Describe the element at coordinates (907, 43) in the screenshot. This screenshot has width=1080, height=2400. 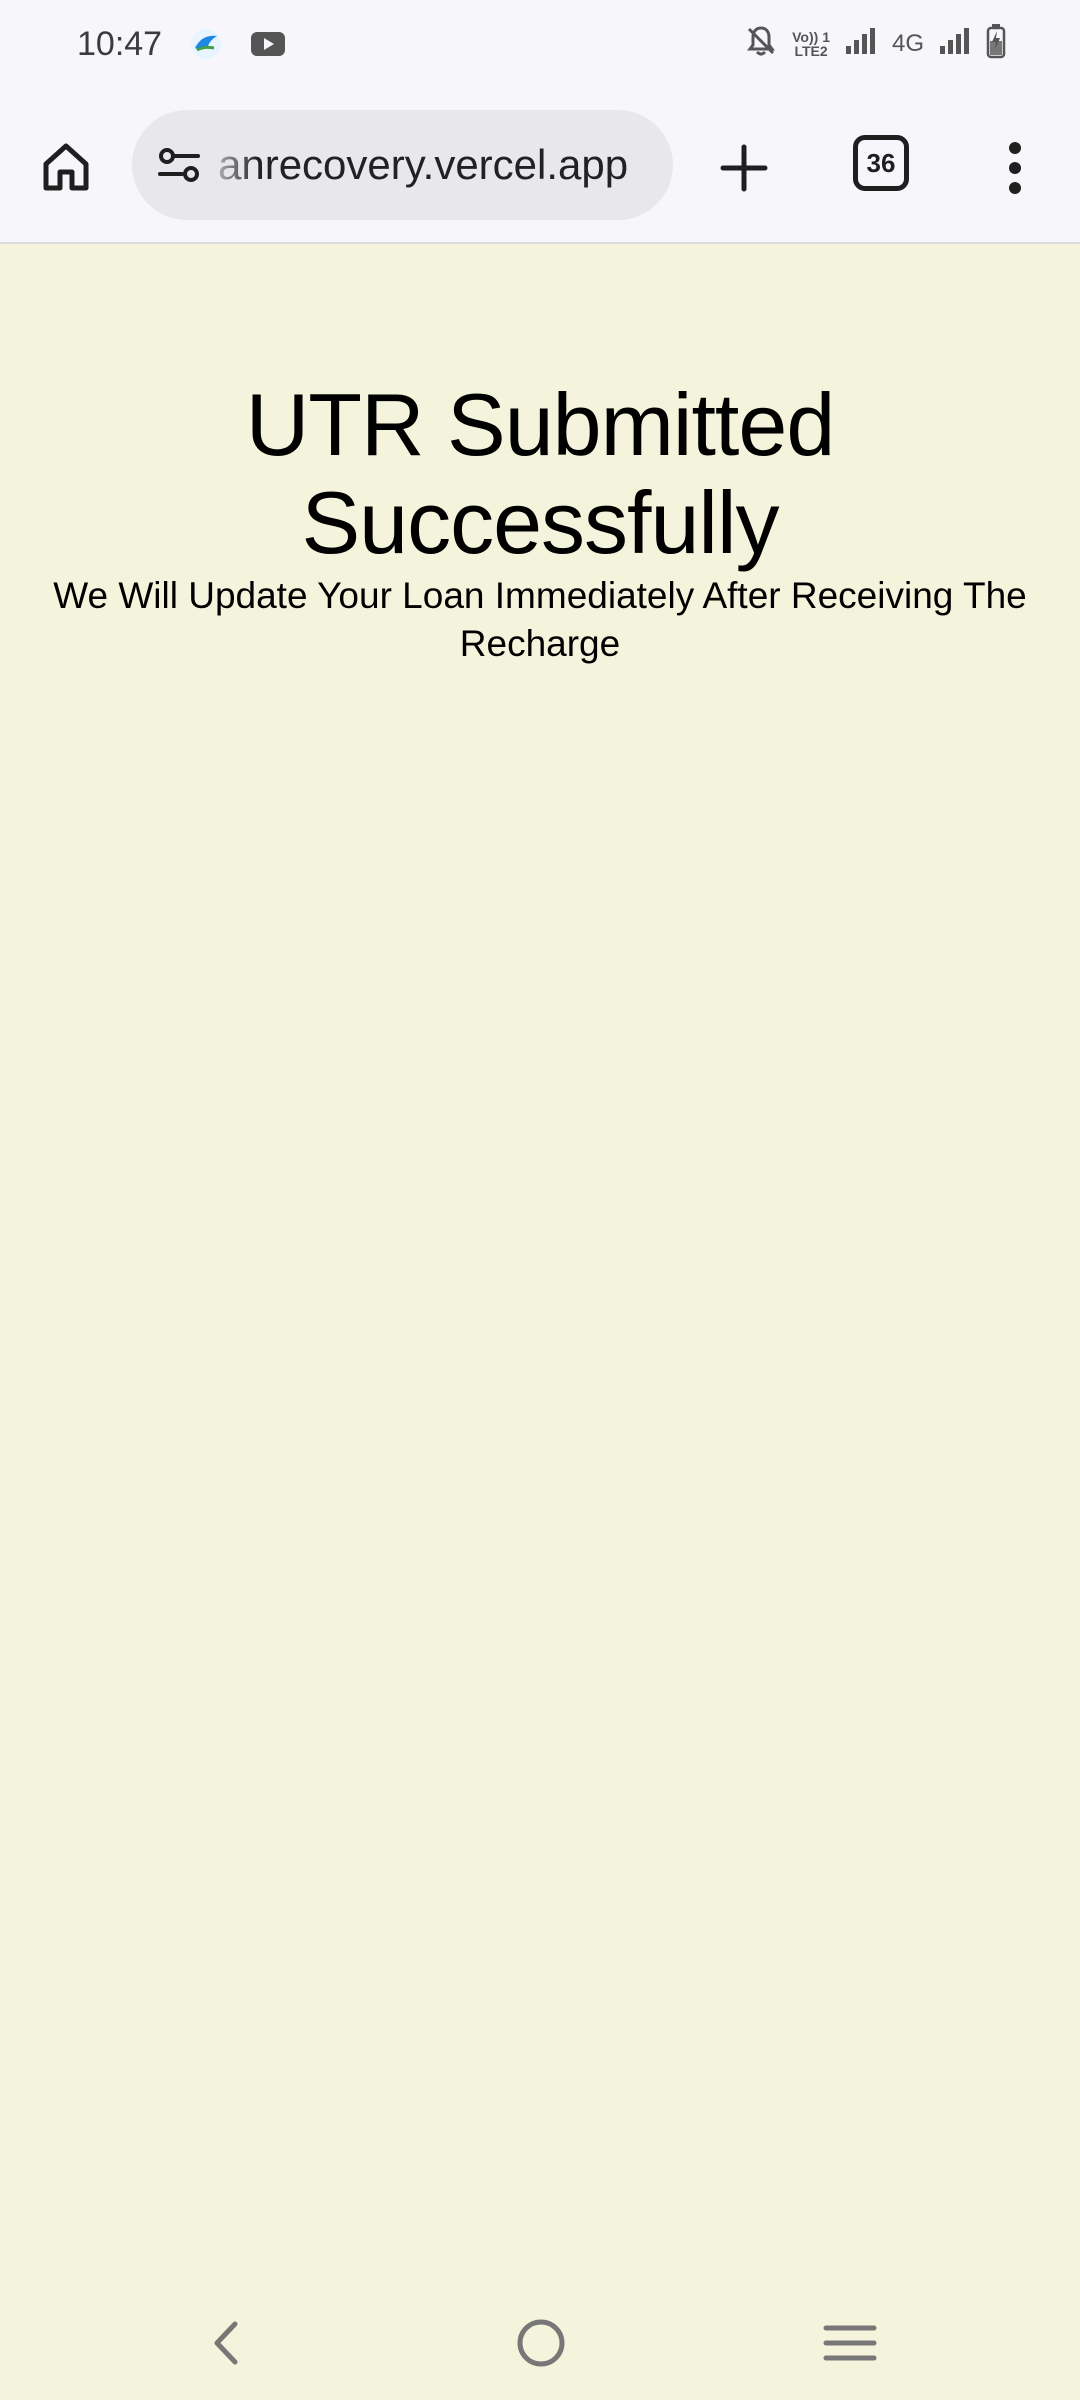
I see `network-type: 4G` at that location.